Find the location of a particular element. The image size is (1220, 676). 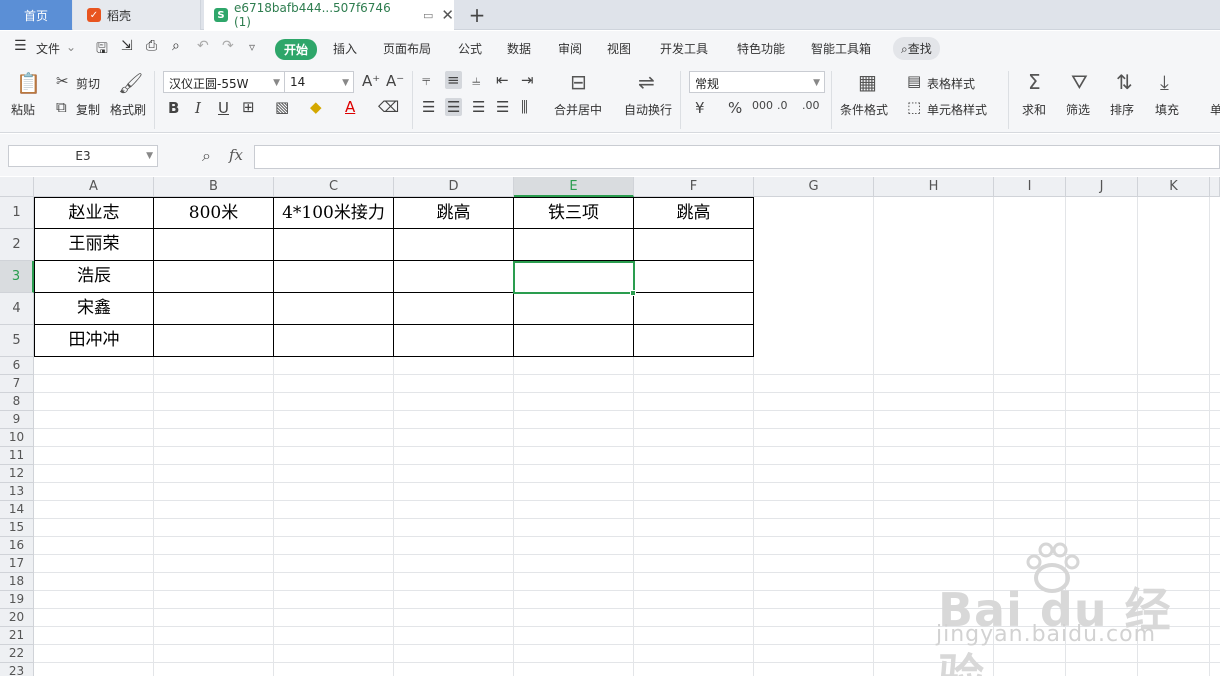

column-header-k: K is located at coordinates (1174, 187).